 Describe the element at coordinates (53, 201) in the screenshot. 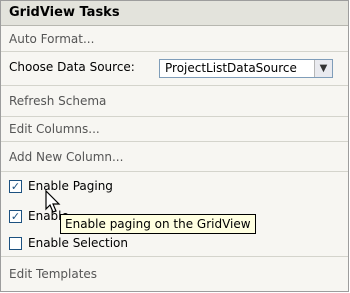

I see `mouse-cursor-icon` at that location.